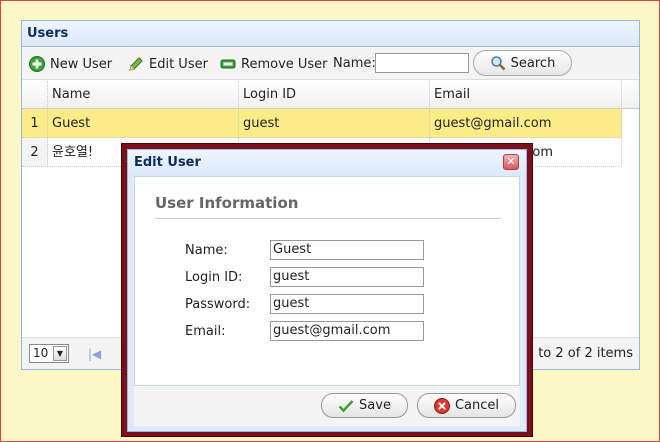 The height and width of the screenshot is (442, 660). I want to click on cell-login-id: guest, so click(334, 123).